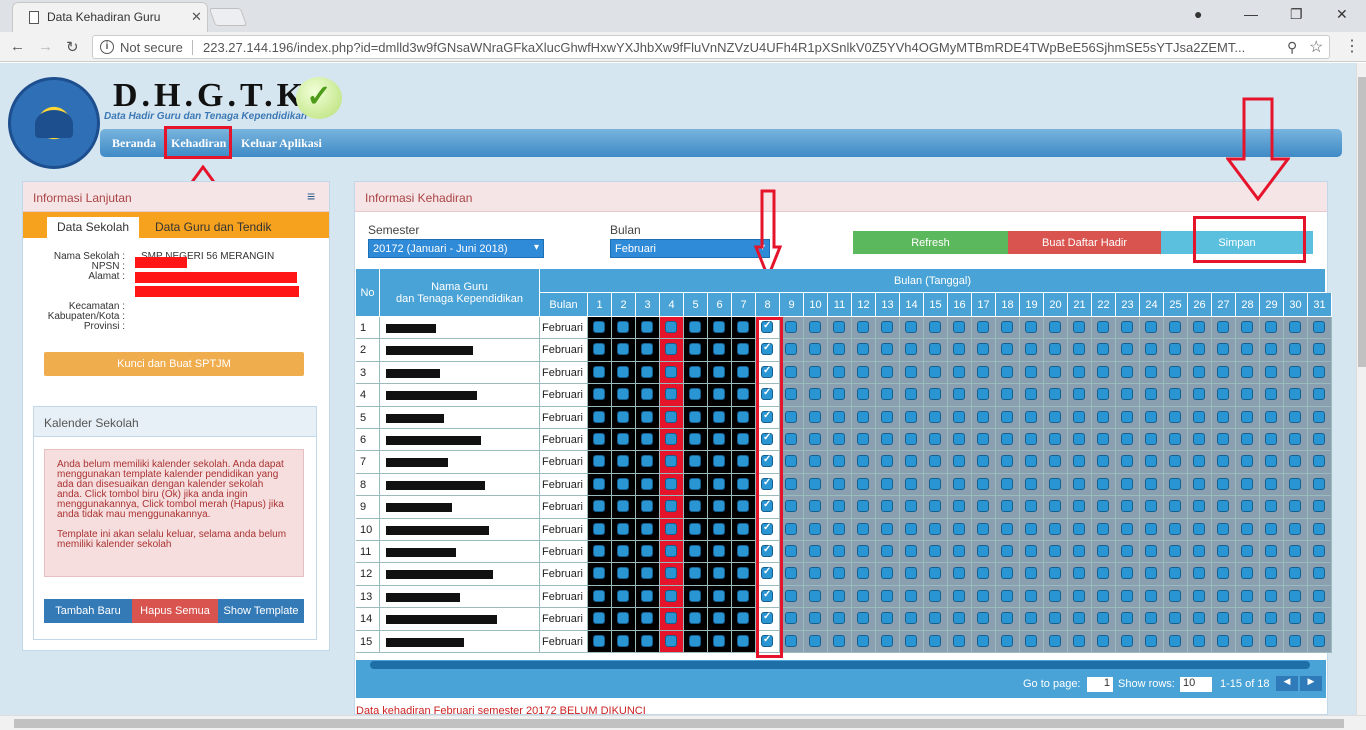 This screenshot has height=730, width=1366. I want to click on grid-hscroll-thumb, so click(840, 665).